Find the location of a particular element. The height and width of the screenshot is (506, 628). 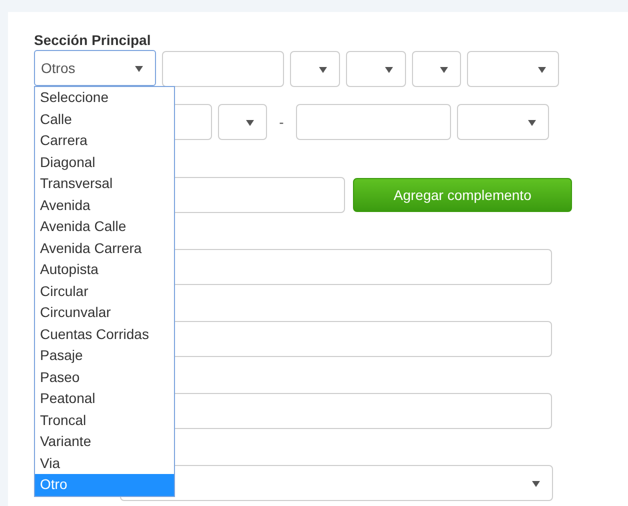

select-value: Otros is located at coordinates (58, 68).